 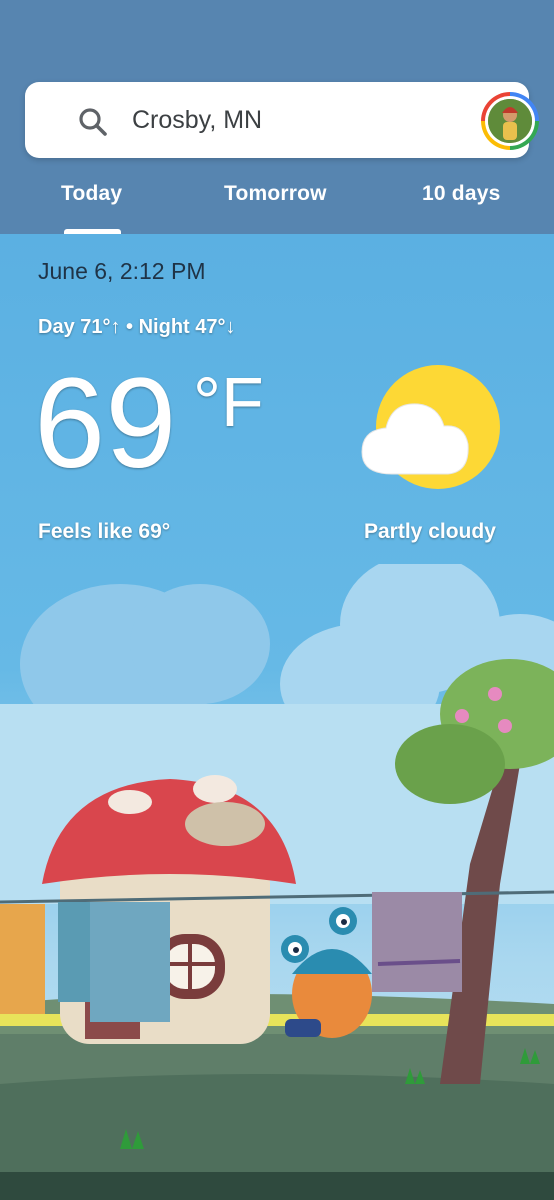 I want to click on temperature-unit: °F, so click(x=228, y=402).